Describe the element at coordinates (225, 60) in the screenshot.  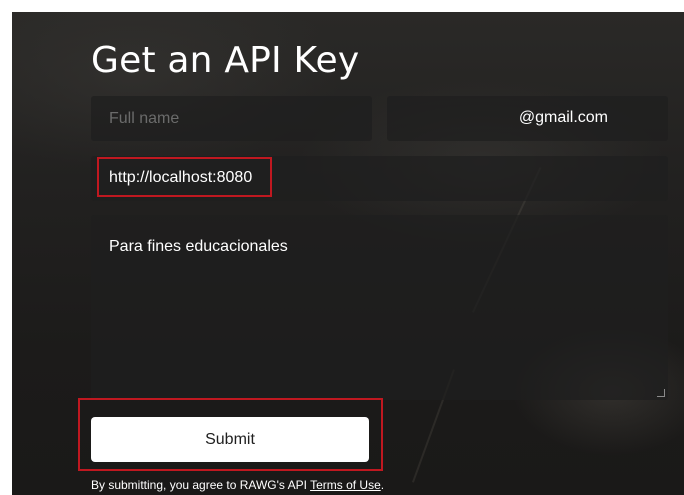
I see `page-title: Get an API Key` at that location.